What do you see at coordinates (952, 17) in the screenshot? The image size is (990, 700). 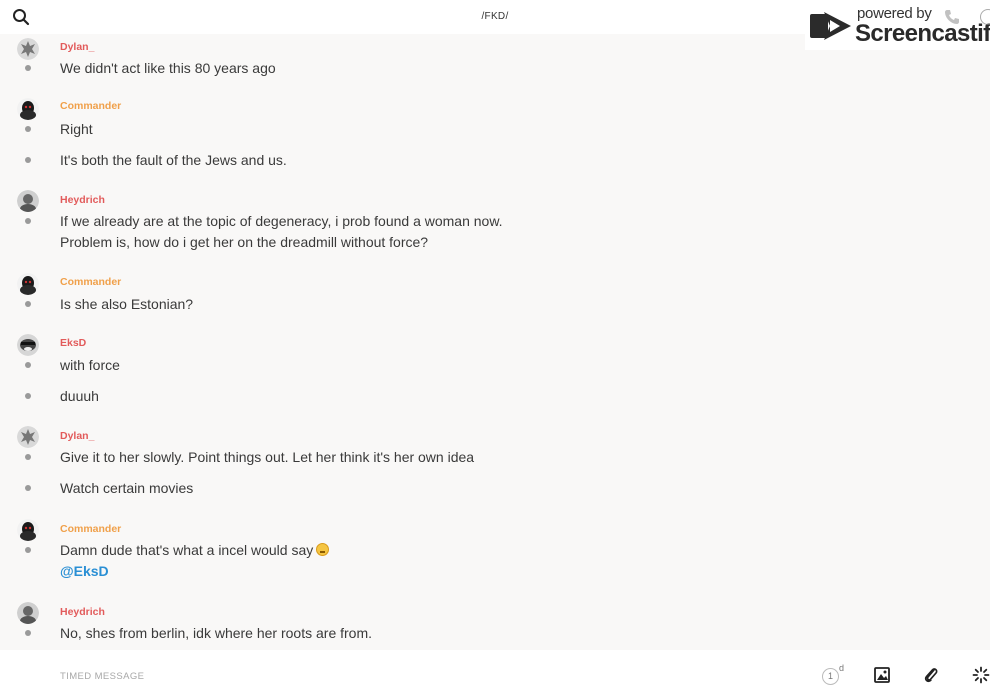 I see `phone-icon` at bounding box center [952, 17].